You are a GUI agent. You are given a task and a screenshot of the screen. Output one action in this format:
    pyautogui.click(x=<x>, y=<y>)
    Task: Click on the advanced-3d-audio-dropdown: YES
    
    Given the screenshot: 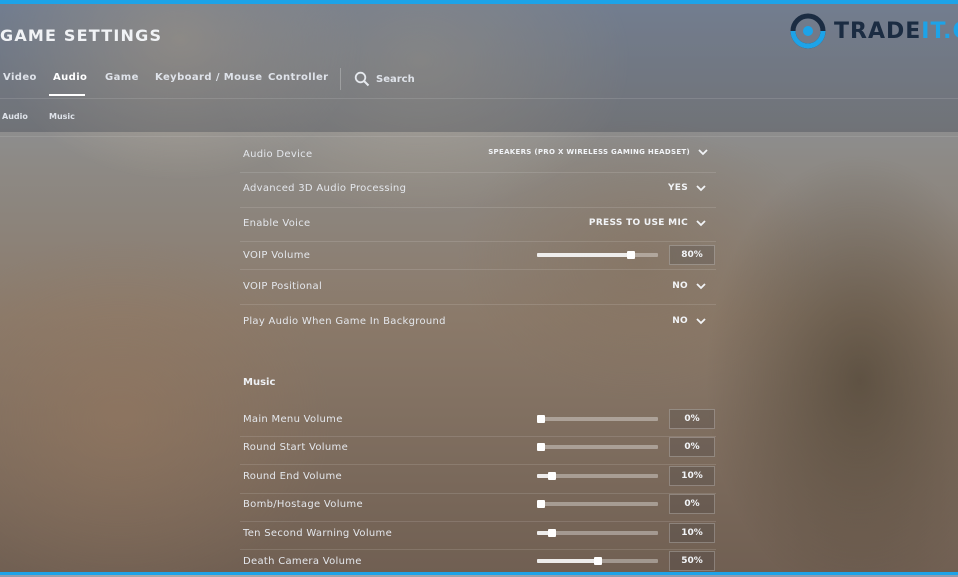 What is the action you would take?
    pyautogui.click(x=687, y=188)
    